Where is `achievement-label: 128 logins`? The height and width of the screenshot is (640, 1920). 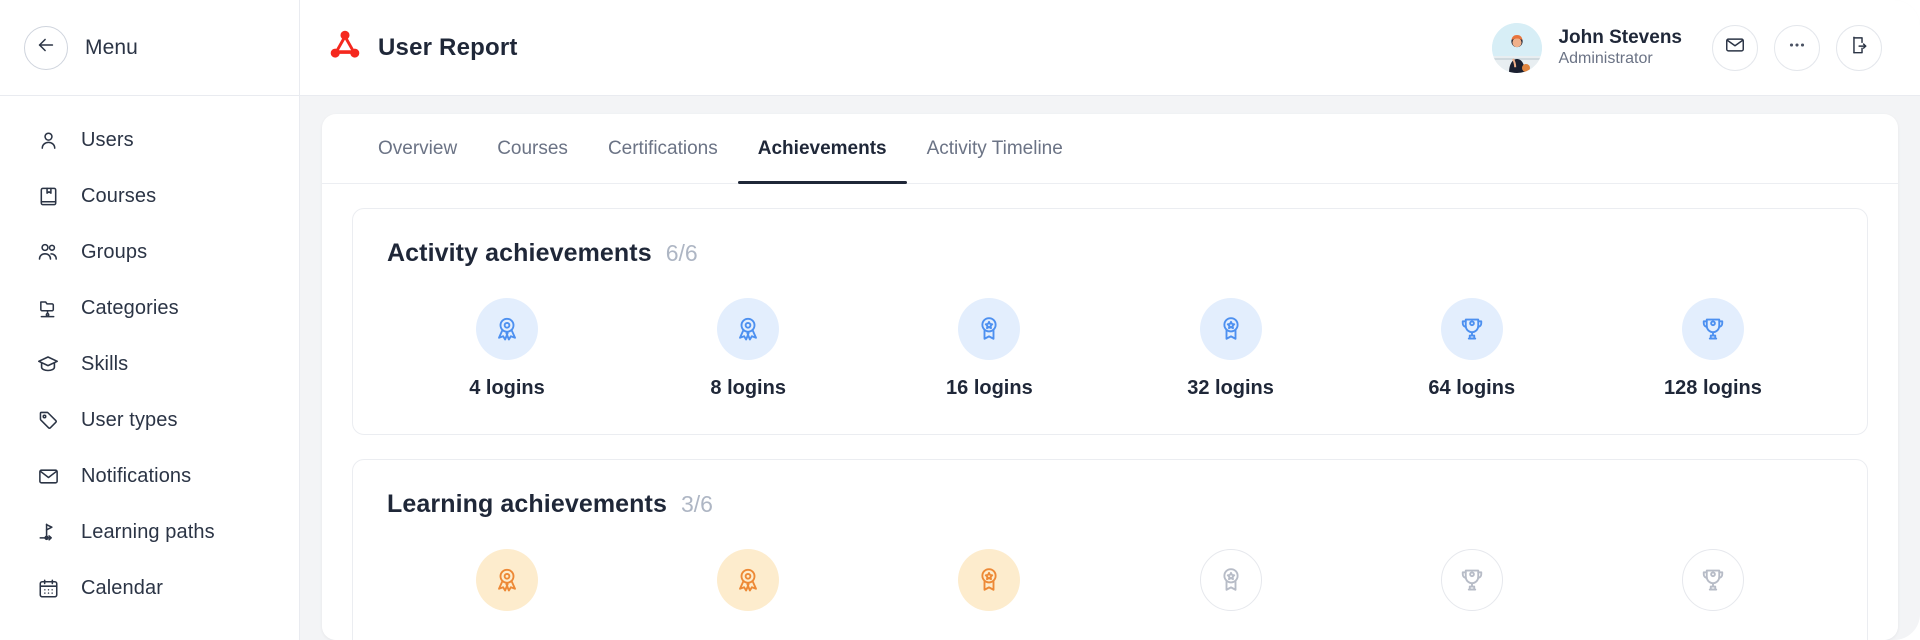
achievement-label: 128 logins is located at coordinates (1713, 388).